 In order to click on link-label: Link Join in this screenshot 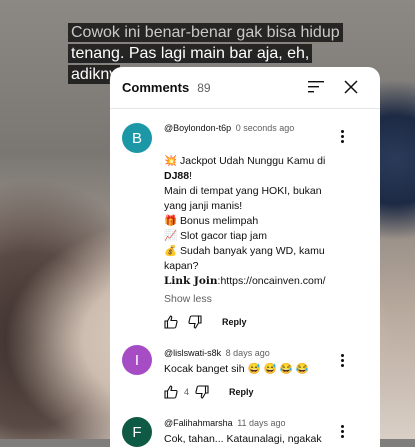, I will do `click(191, 281)`.